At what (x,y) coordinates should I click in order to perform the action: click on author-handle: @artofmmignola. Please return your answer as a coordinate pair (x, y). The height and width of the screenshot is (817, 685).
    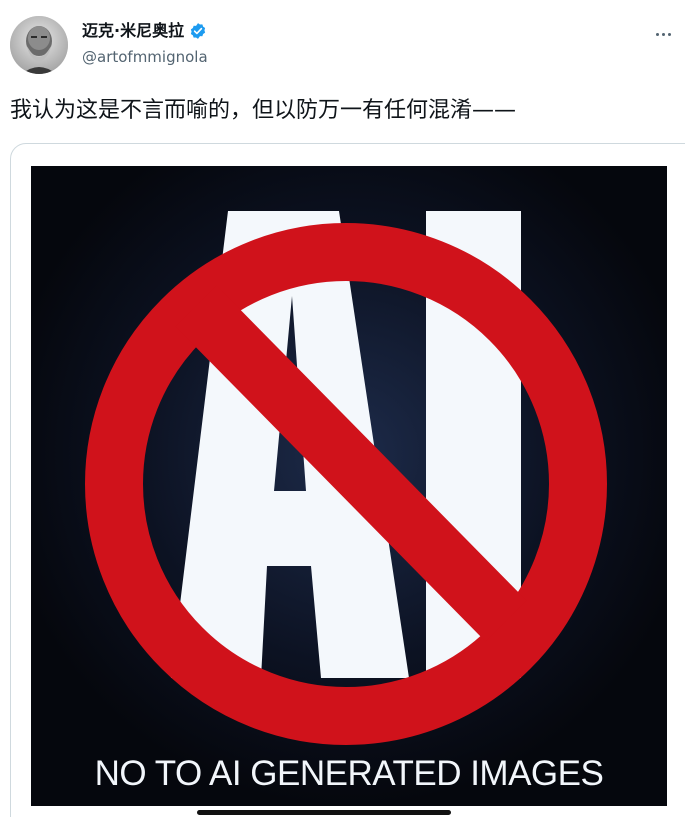
    Looking at the image, I should click on (145, 57).